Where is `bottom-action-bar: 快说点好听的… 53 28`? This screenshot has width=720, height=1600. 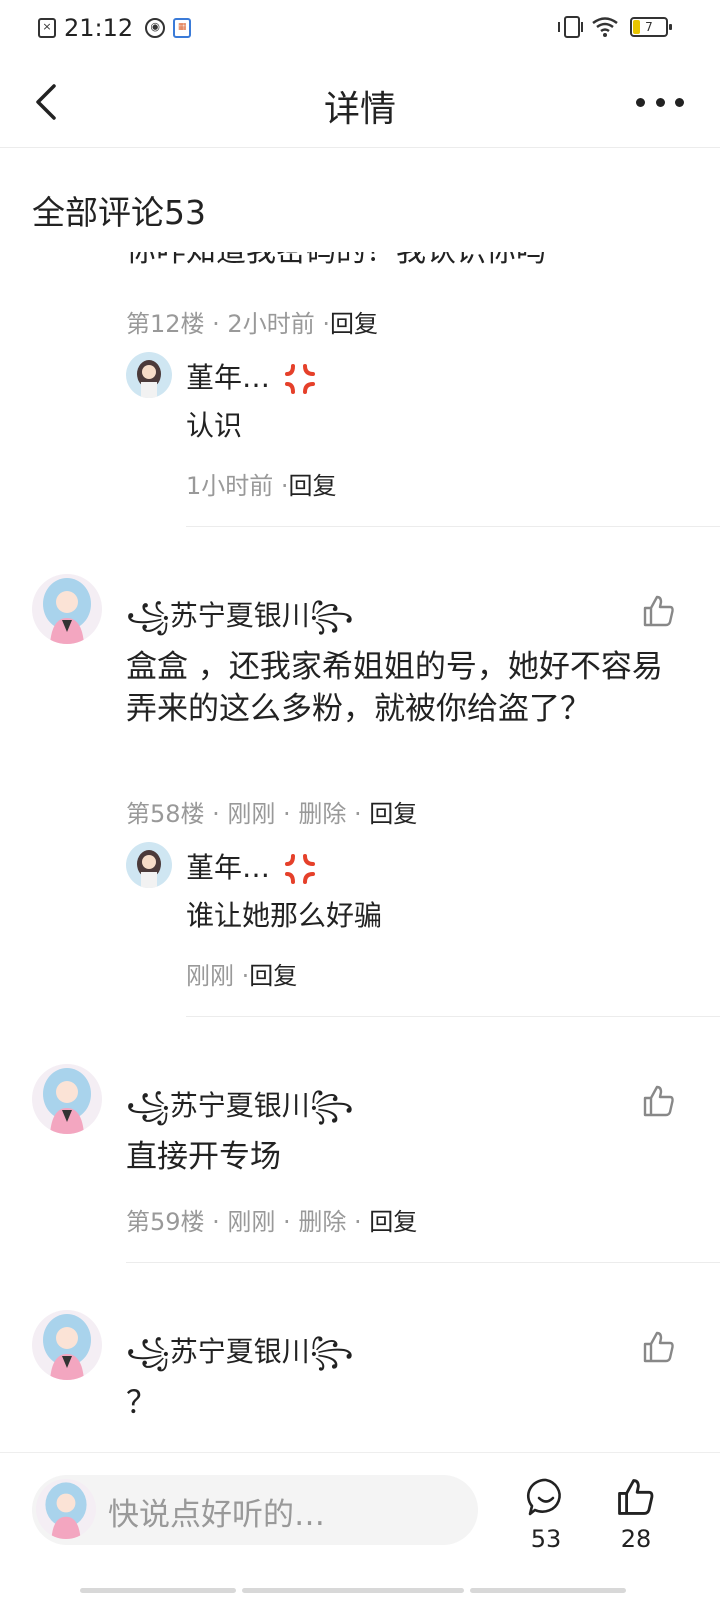
bottom-action-bar: 快说点好听的… 53 28 is located at coordinates (360, 1526).